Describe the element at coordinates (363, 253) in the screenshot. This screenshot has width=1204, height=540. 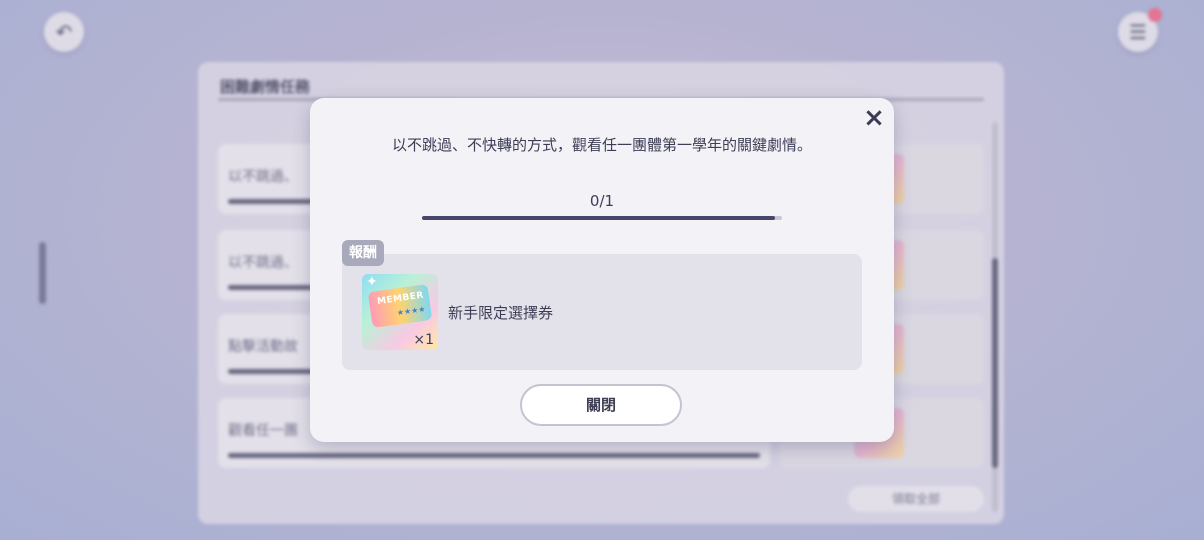
I see `reward-tag: 報酬` at that location.